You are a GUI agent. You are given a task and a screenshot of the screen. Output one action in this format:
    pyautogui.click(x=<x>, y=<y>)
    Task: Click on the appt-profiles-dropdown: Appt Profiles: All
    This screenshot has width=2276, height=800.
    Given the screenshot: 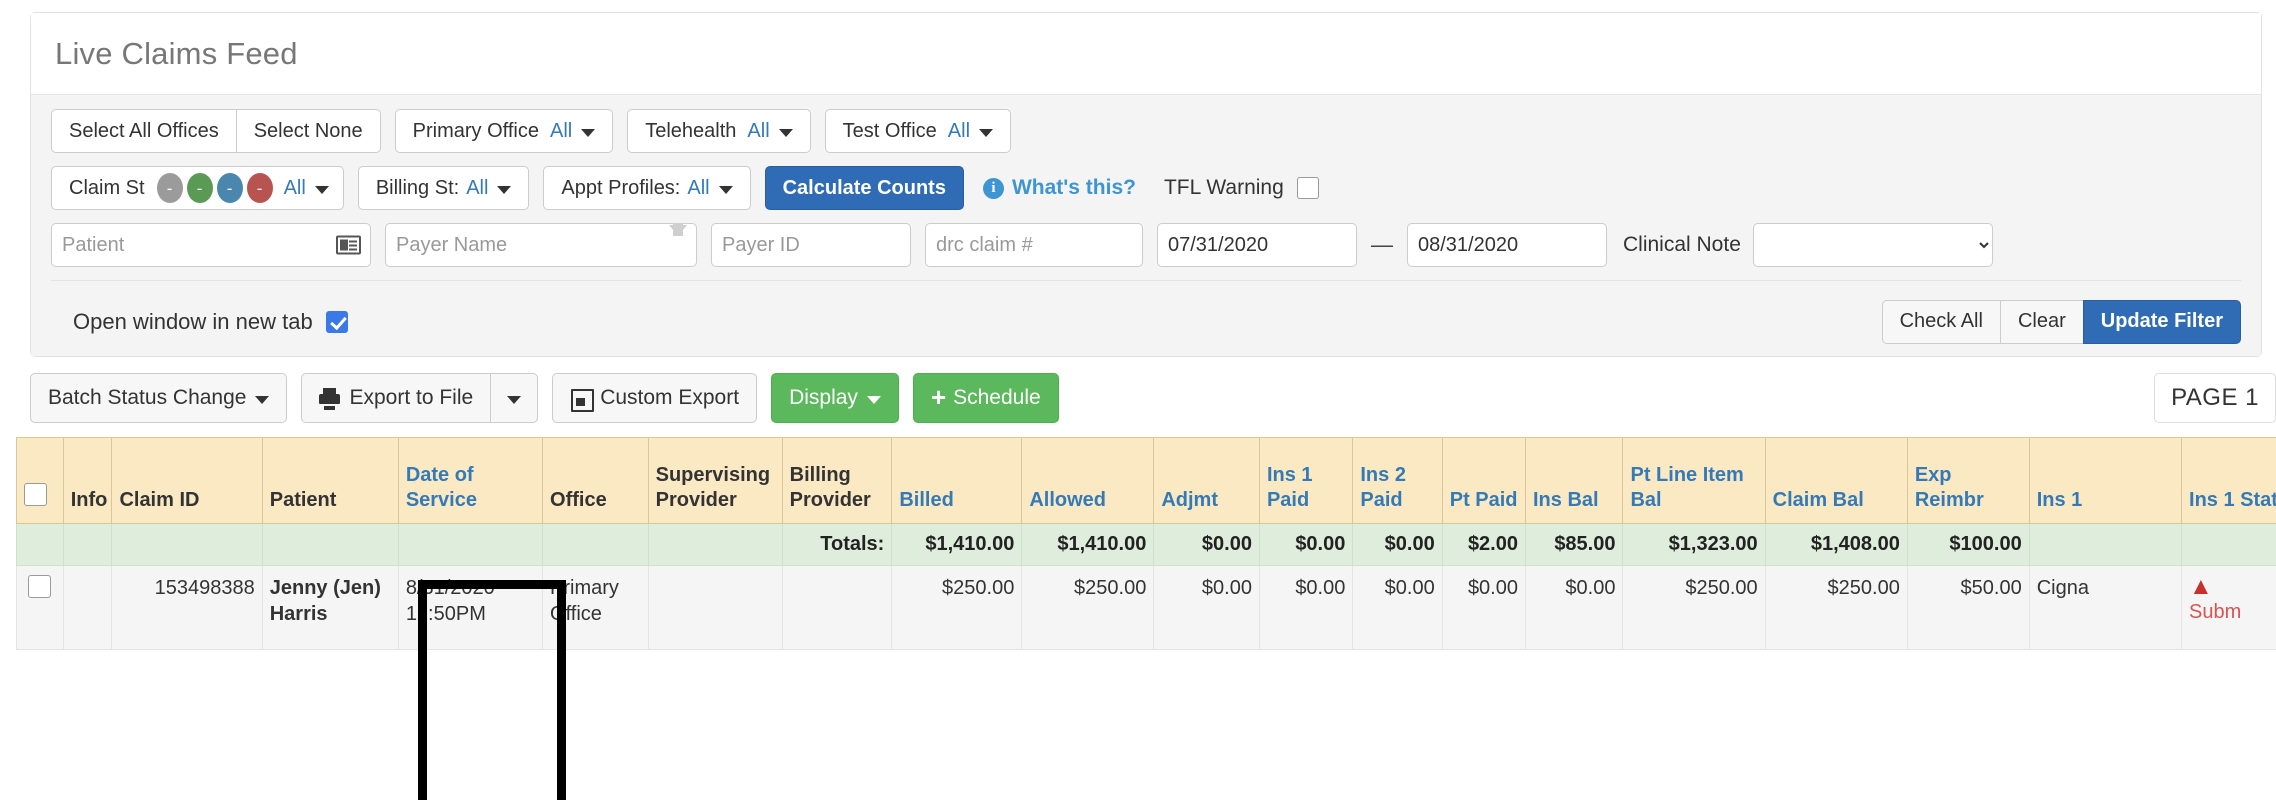 What is the action you would take?
    pyautogui.click(x=647, y=188)
    